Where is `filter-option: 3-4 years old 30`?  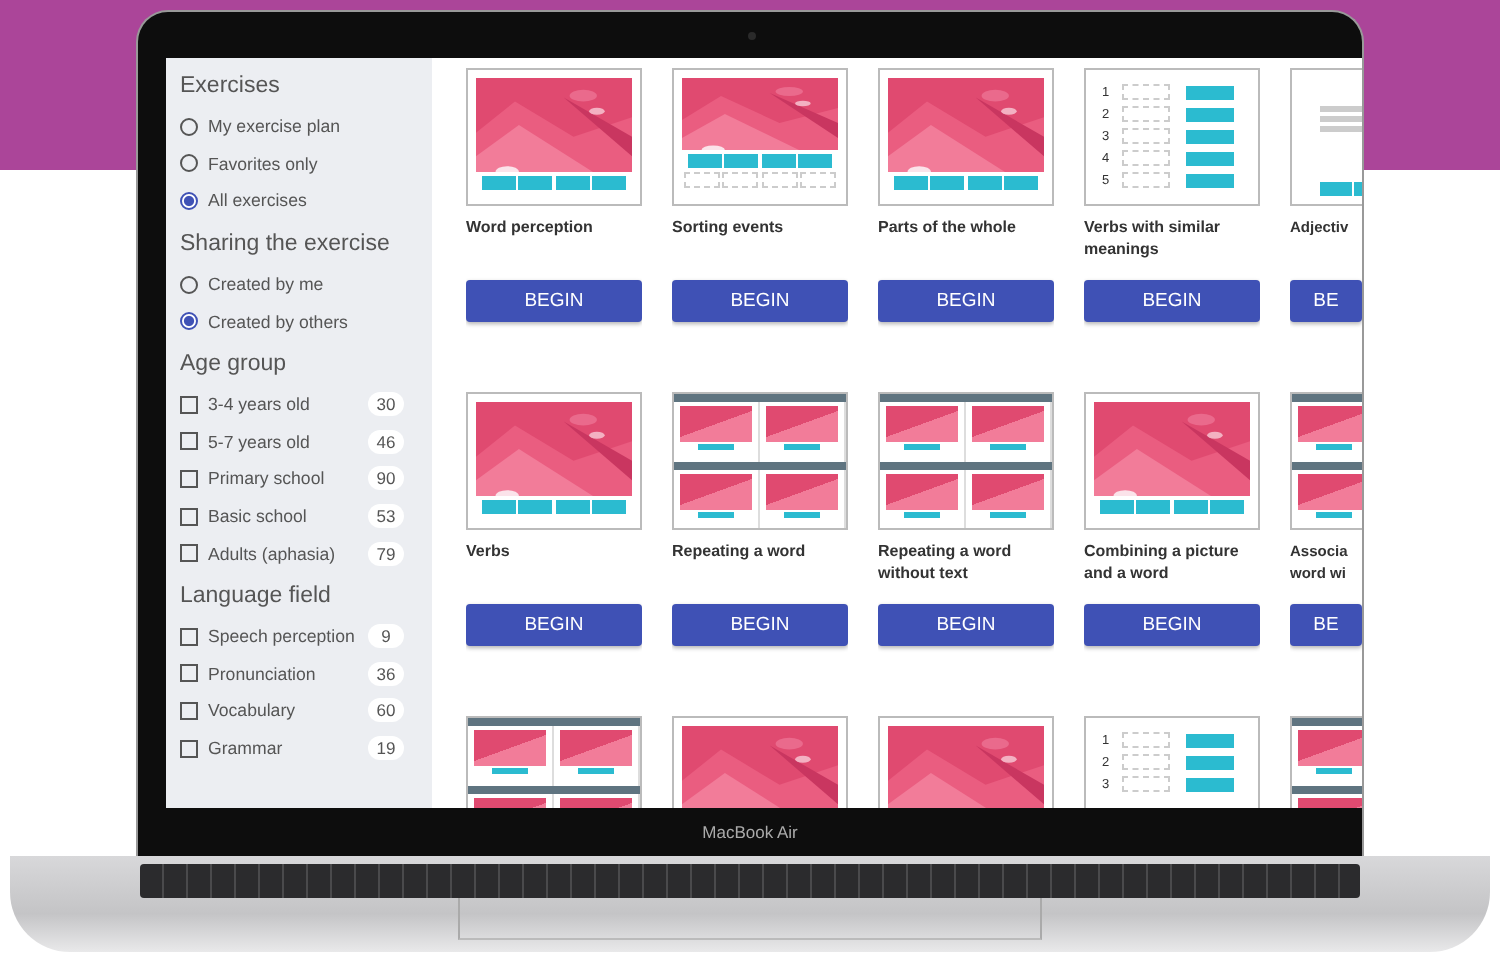
filter-option: 3-4 years old 30 is located at coordinates (306, 404).